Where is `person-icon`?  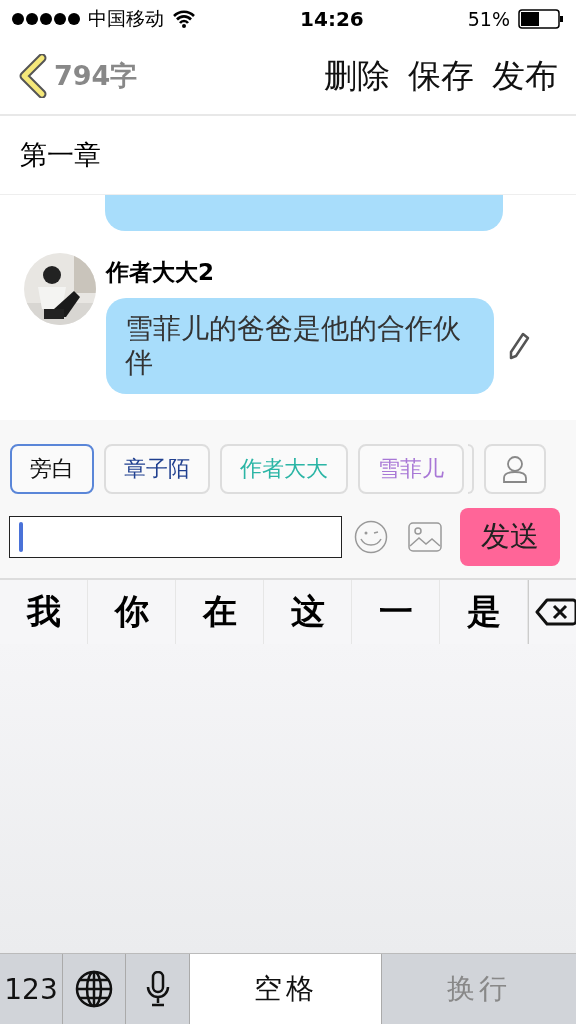
person-icon is located at coordinates (515, 469).